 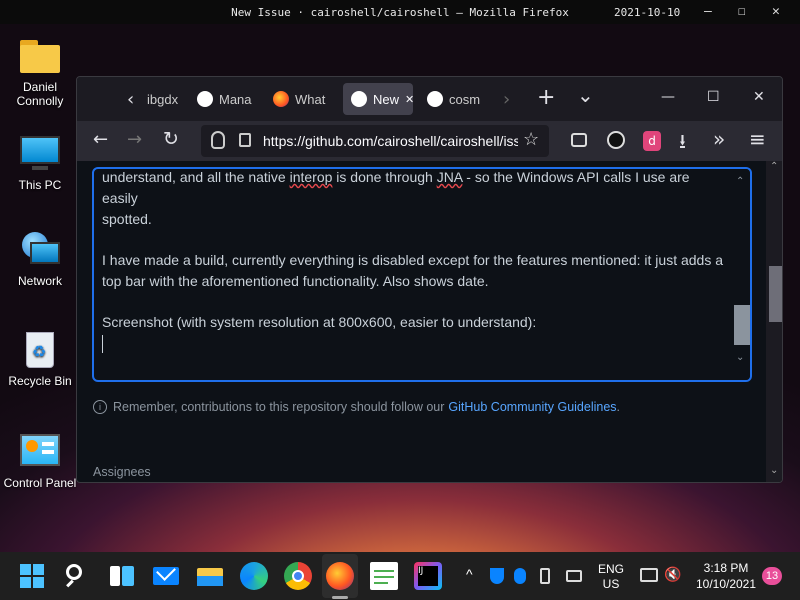 What do you see at coordinates (668, 97) in the screenshot?
I see `window-minimize-button: —` at bounding box center [668, 97].